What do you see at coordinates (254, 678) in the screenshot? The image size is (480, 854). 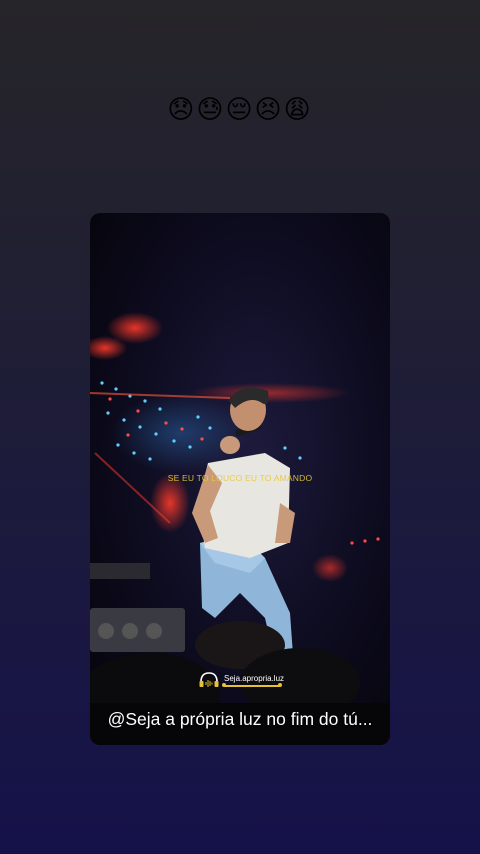 I see `watermark-text: Seja.apropria.luz` at bounding box center [254, 678].